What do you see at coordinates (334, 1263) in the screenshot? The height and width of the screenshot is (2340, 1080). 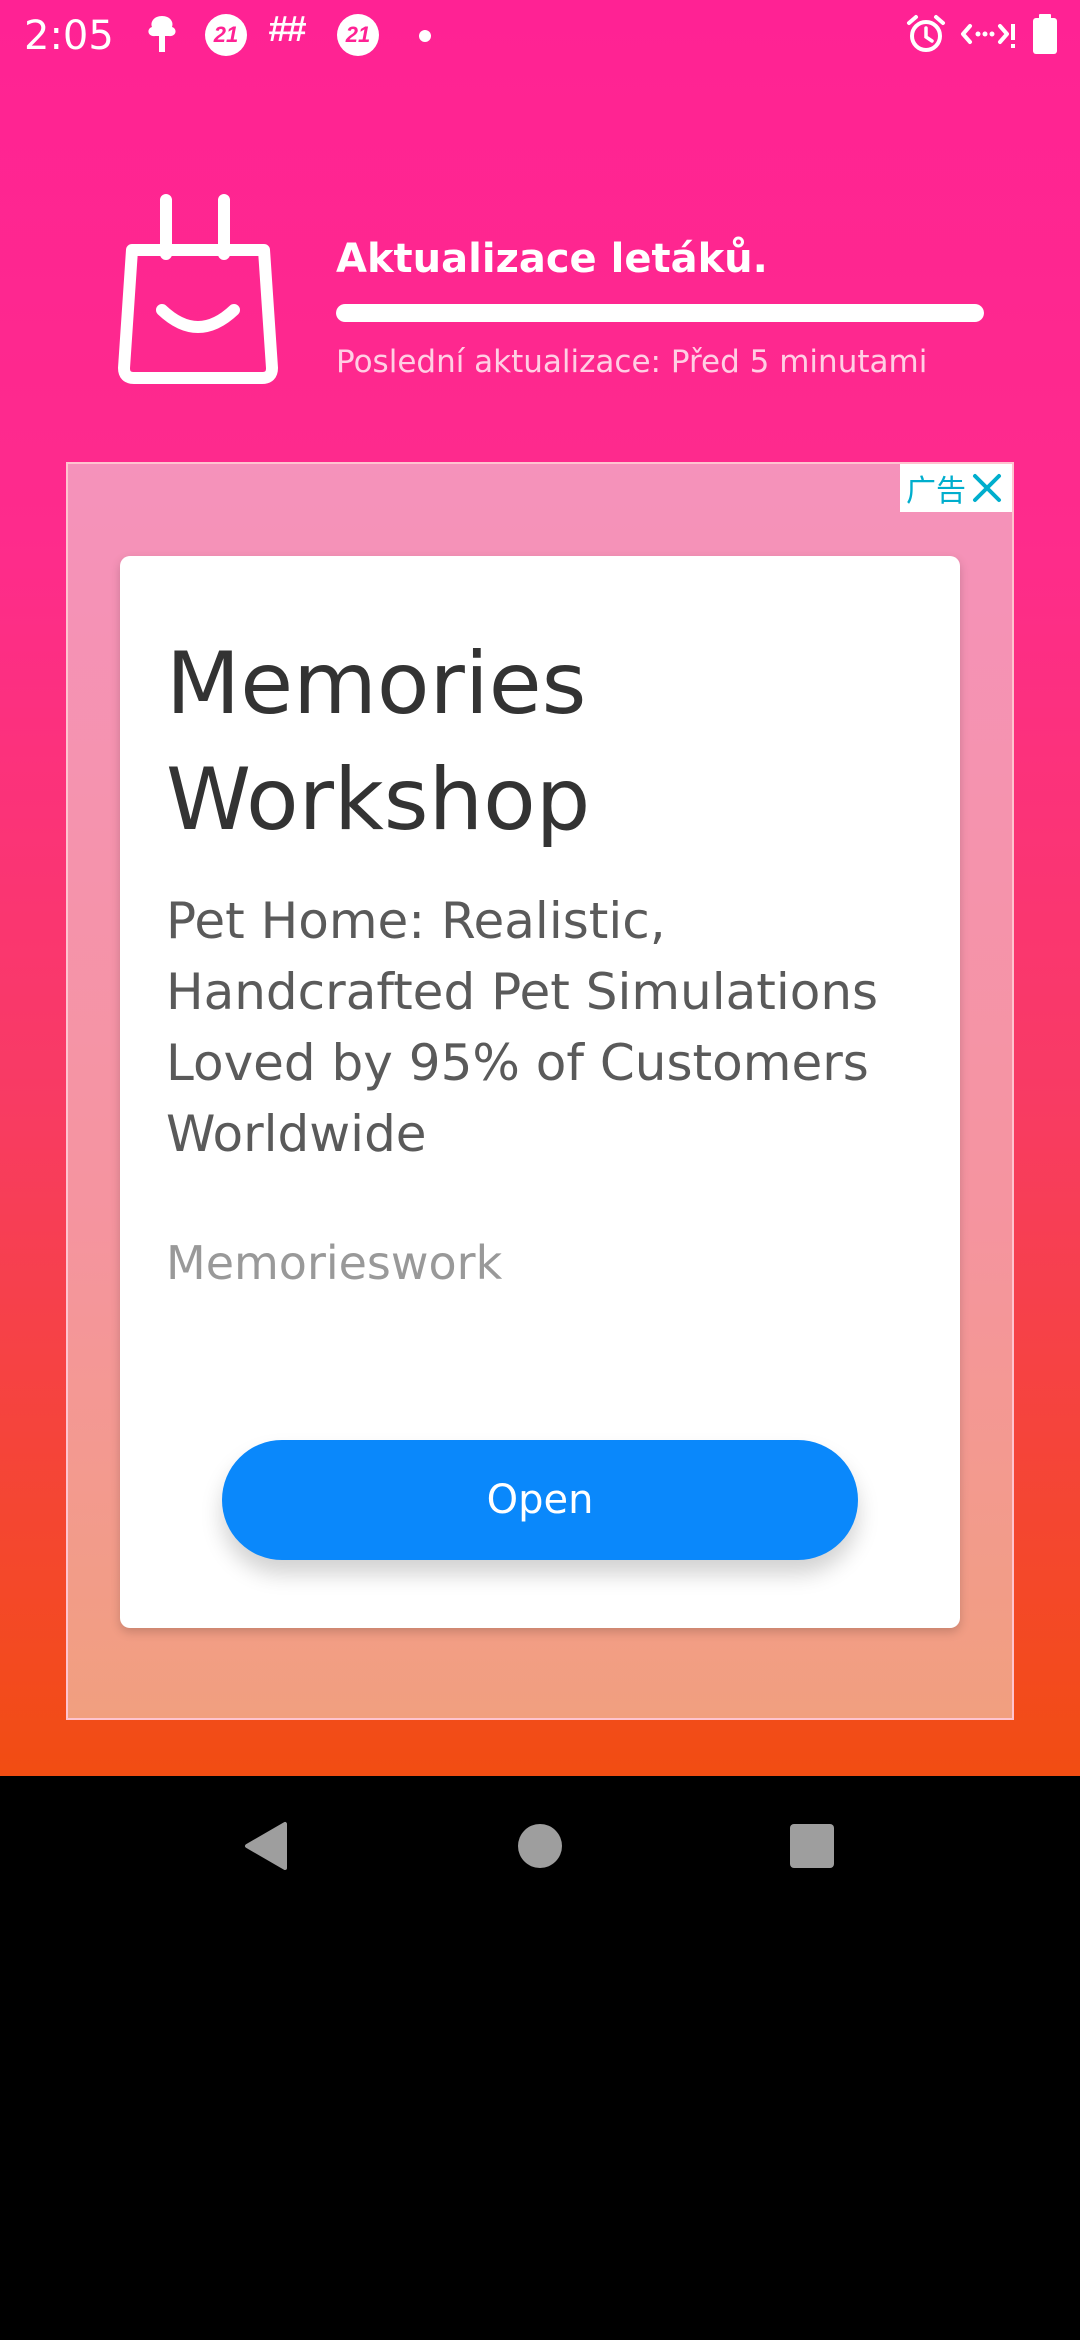 I see `ad-advertiser: Memorieswork` at bounding box center [334, 1263].